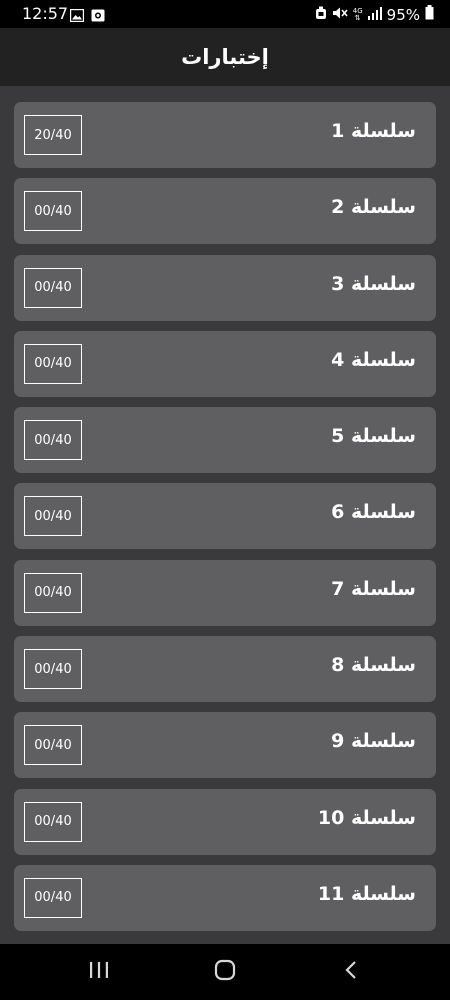 The image size is (450, 1000). I want to click on status-bar: 12:57 4G ⇅ 95%, so click(225, 14).